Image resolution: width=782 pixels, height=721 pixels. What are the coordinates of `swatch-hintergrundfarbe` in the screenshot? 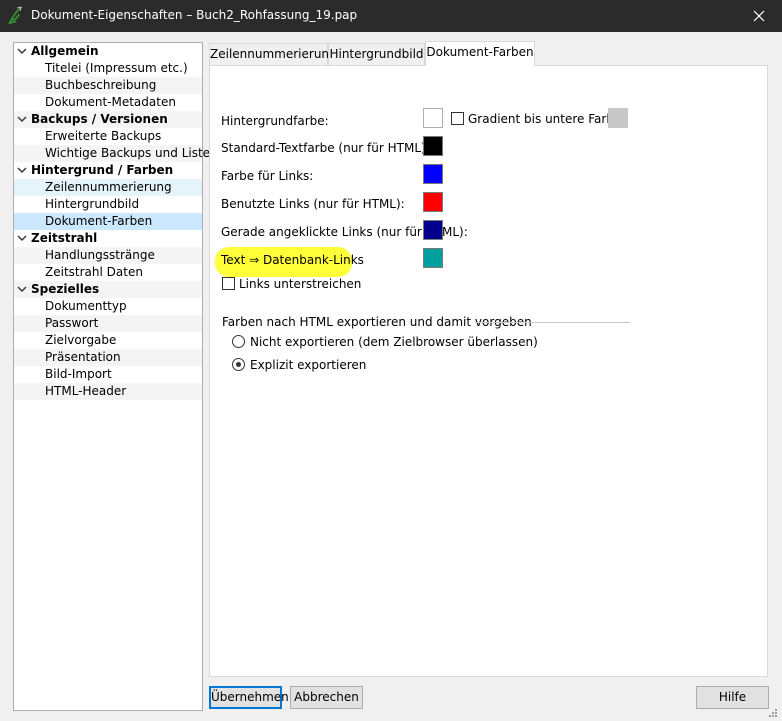 It's located at (433, 118).